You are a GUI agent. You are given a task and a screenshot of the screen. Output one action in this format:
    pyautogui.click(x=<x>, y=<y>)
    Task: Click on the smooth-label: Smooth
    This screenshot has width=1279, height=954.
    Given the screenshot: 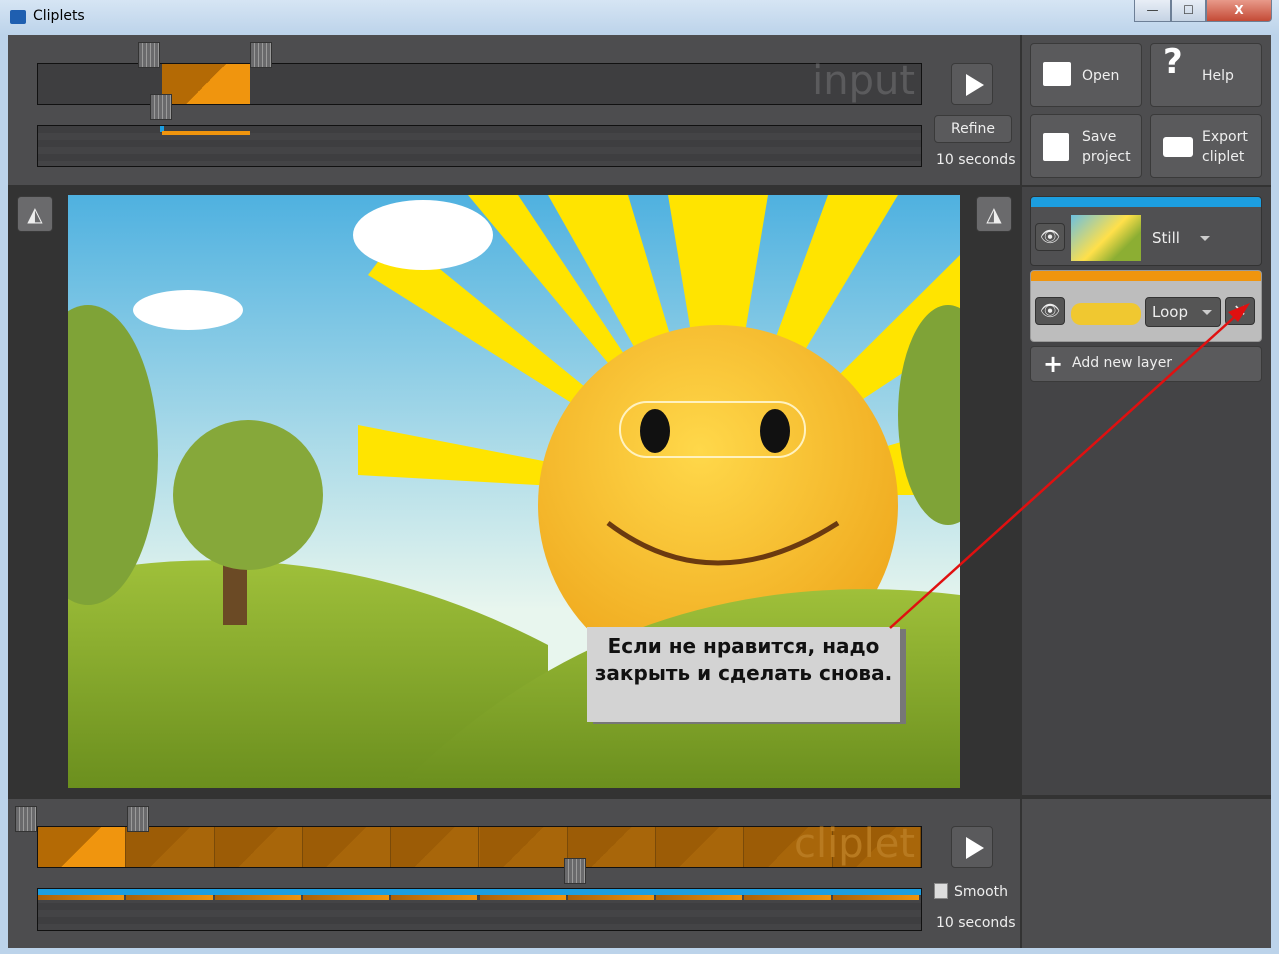 What is the action you would take?
    pyautogui.click(x=981, y=892)
    